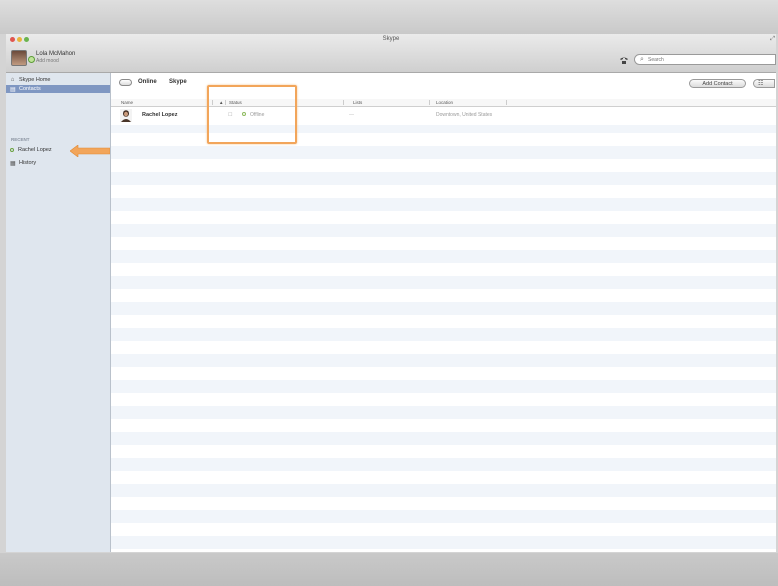  I want to click on filter-online: Online, so click(147, 82).